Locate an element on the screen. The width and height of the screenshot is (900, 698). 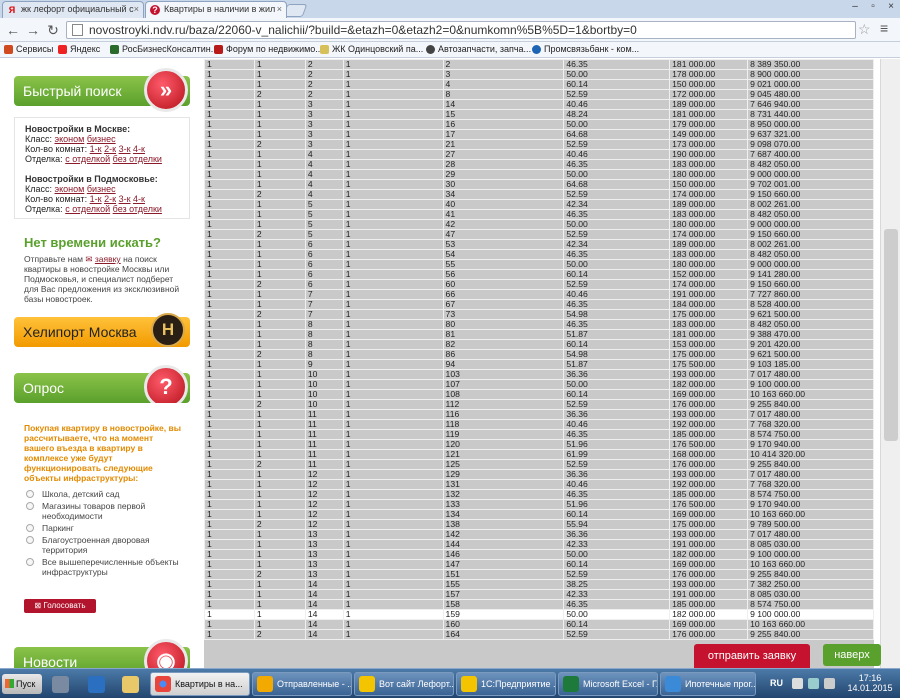
table-cell: 14 is located at coordinates (503, 104).